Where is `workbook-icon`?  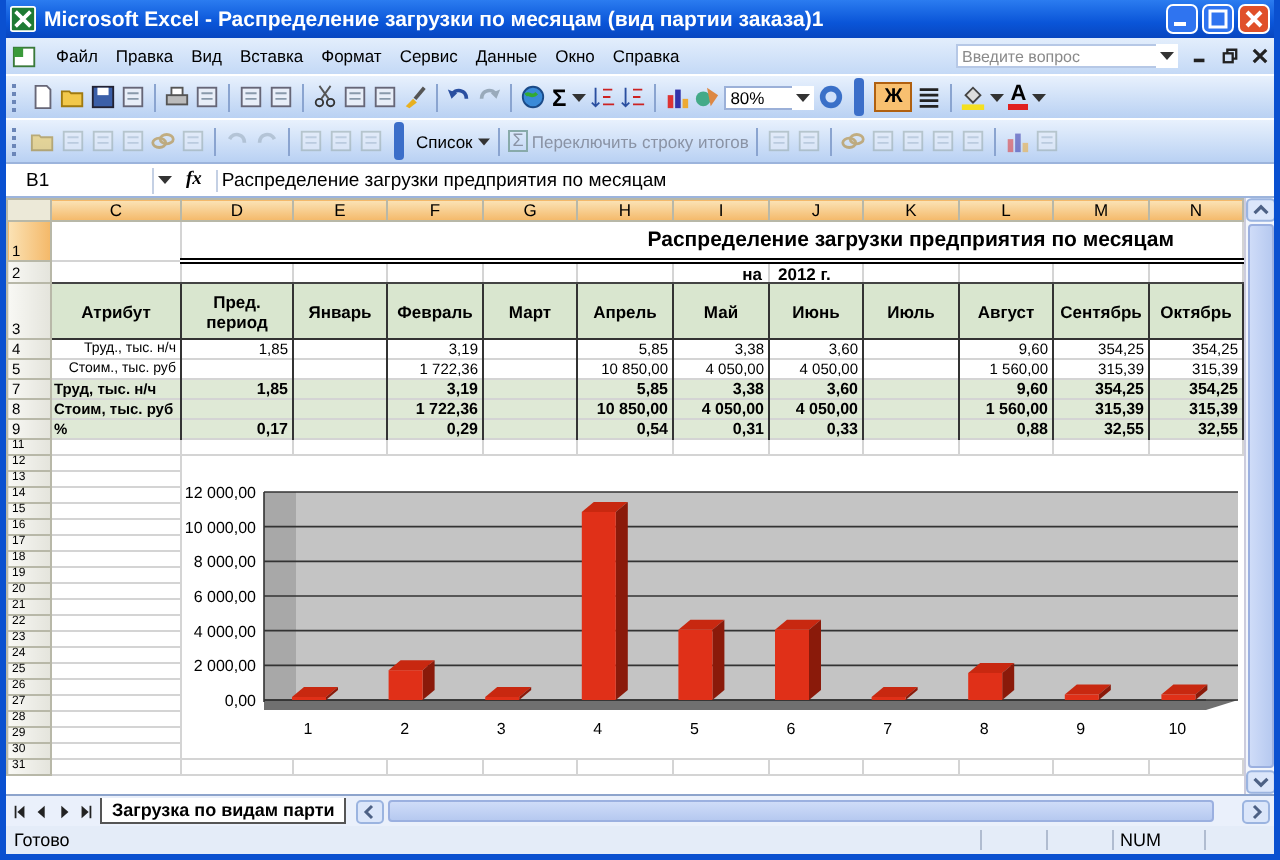
workbook-icon is located at coordinates (25, 56).